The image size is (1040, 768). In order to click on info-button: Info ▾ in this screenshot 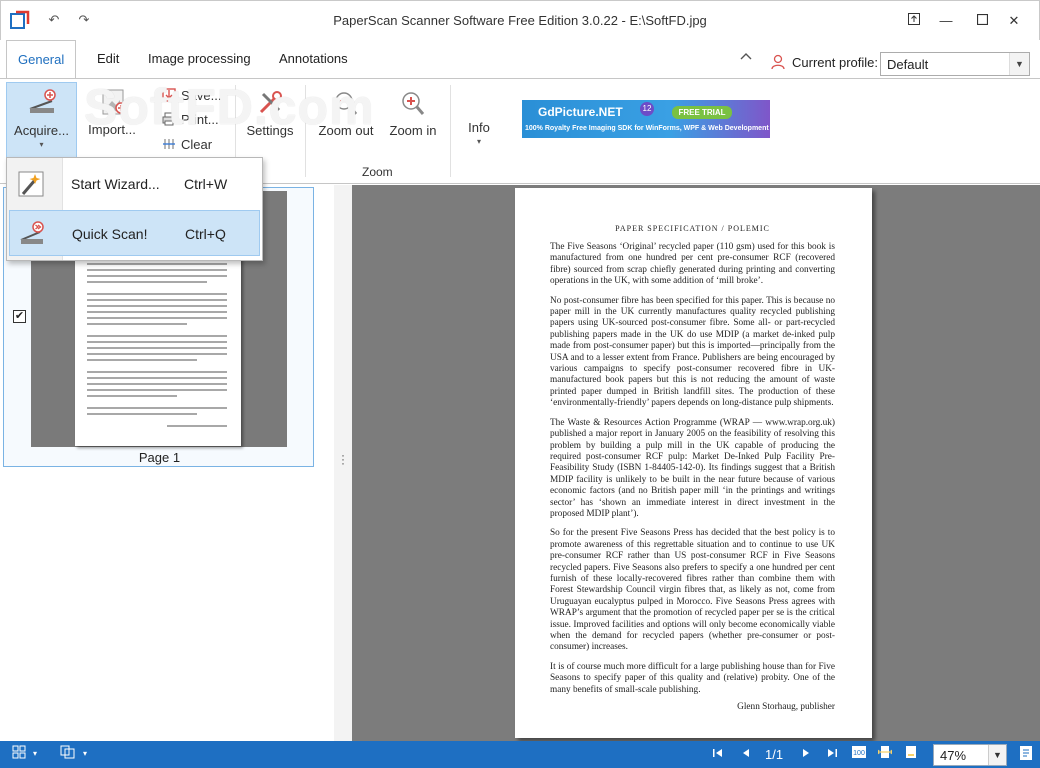, I will do `click(479, 121)`.